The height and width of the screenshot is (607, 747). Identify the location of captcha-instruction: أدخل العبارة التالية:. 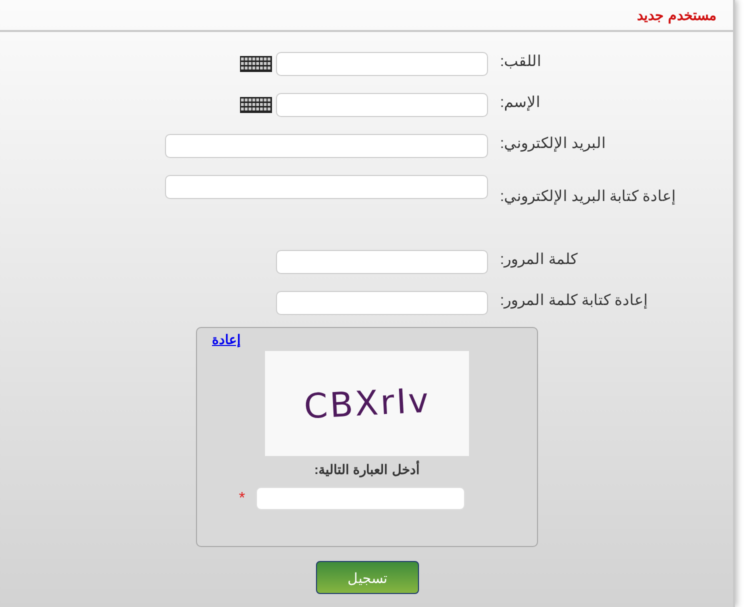
(367, 469).